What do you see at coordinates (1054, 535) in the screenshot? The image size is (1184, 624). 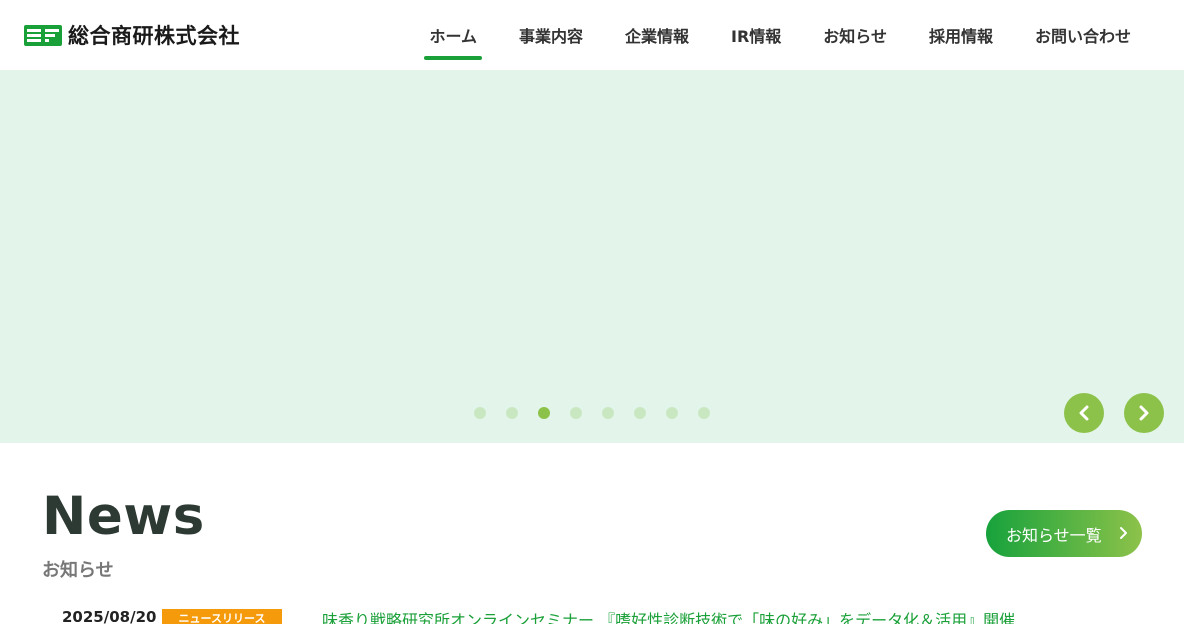 I see `news-list-button-label: お知らせ一覧` at bounding box center [1054, 535].